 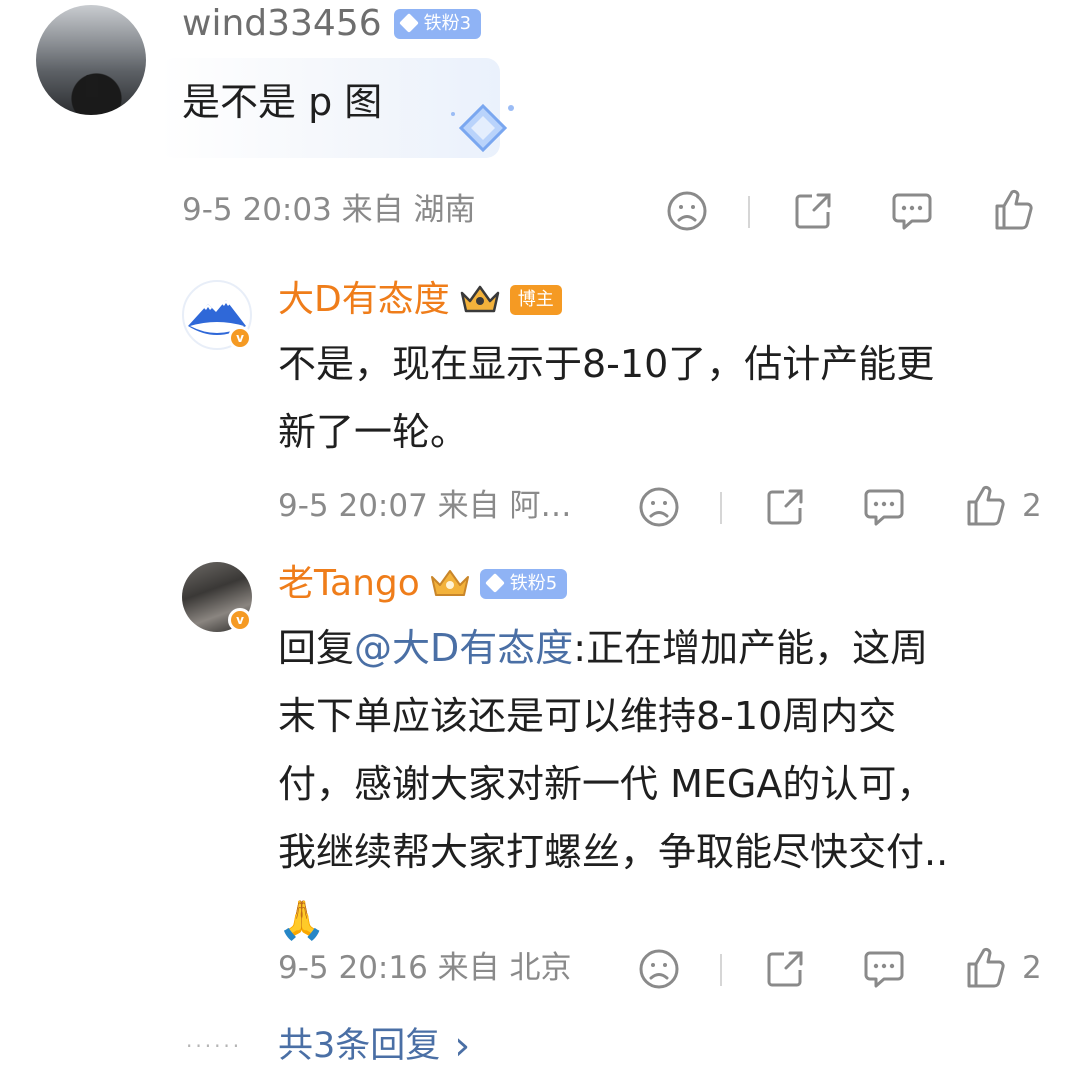 I want to click on avatar-wind33456, so click(x=91, y=60).